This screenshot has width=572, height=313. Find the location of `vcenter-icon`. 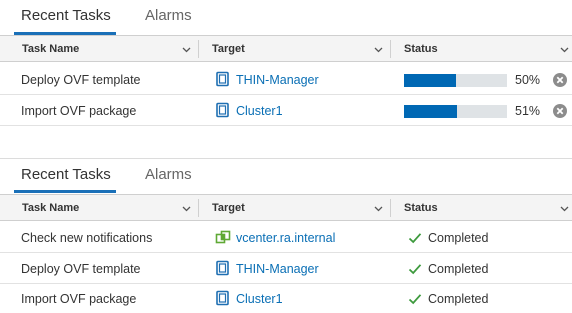

vcenter-icon is located at coordinates (223, 237).